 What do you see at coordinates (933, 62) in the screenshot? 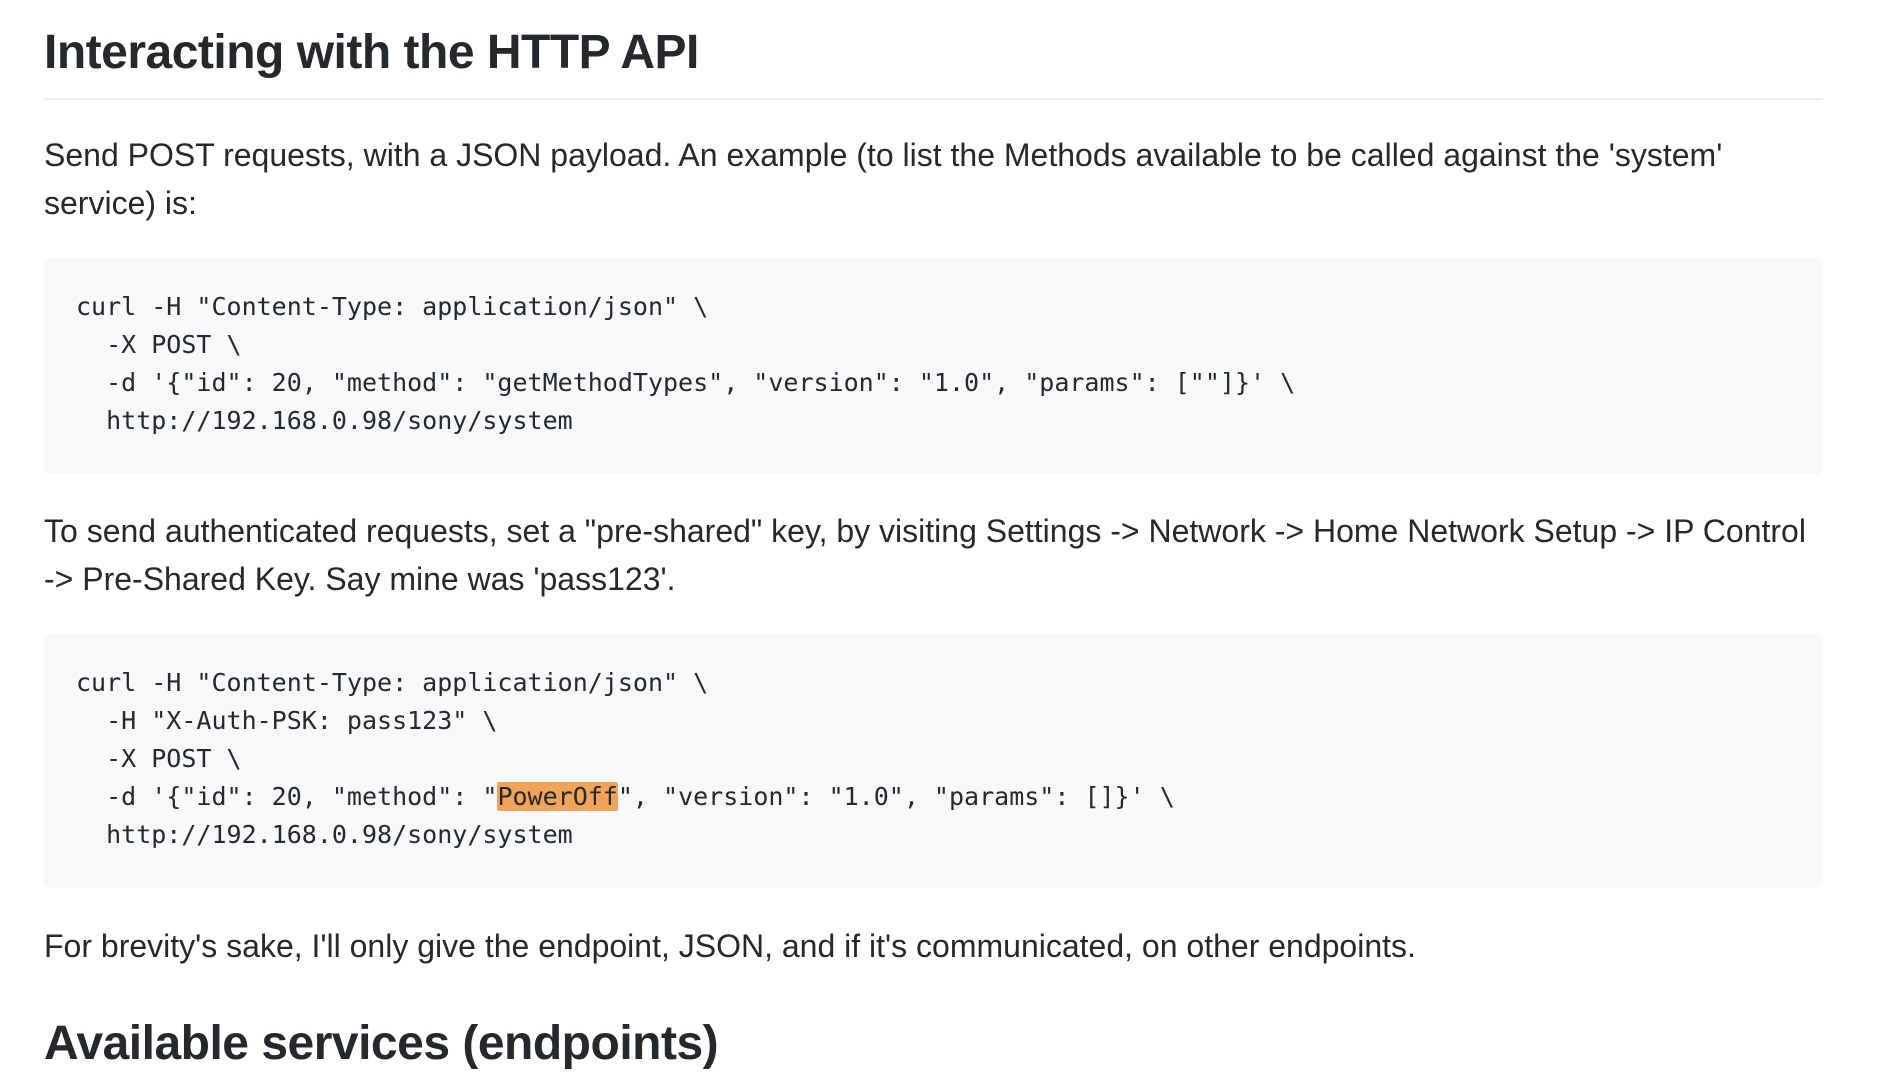
I see `section-header-http-api: Interacting with the HTTP API` at bounding box center [933, 62].